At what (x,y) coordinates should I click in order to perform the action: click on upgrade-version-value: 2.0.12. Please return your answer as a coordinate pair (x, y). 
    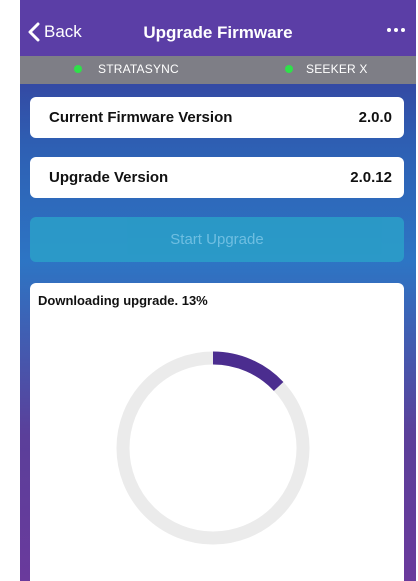
    Looking at the image, I should click on (371, 177).